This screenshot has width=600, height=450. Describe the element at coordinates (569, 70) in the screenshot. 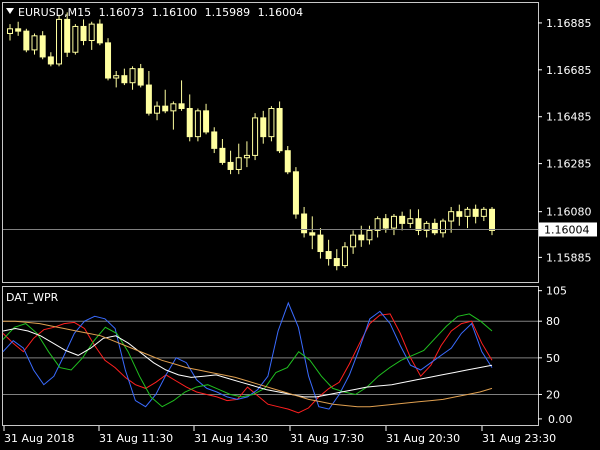

I see `price-tick-label: 1.16685` at that location.